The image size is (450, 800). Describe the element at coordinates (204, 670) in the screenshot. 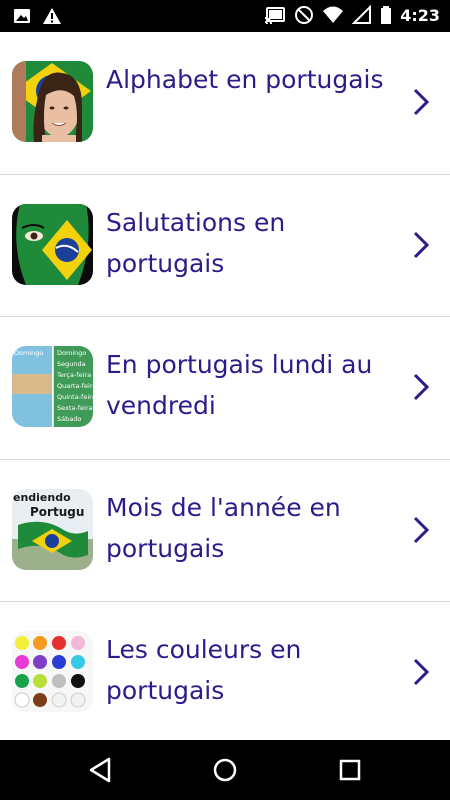

I see `lesson-label: Les couleurs en portugais` at that location.